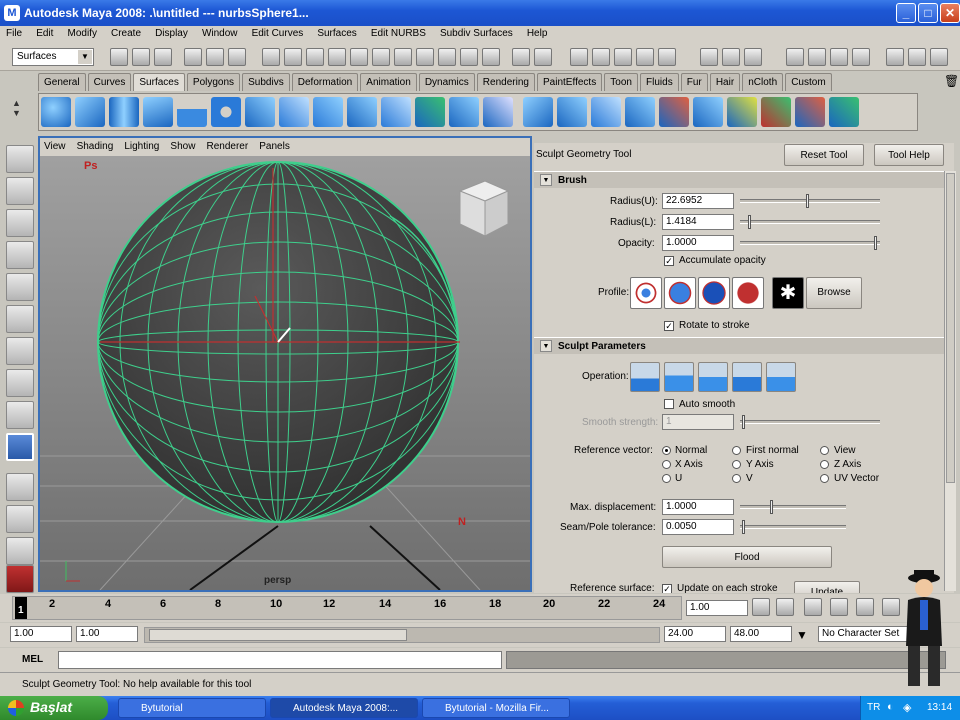 The image size is (960, 720). Describe the element at coordinates (280, 660) in the screenshot. I see `mel-input` at that location.